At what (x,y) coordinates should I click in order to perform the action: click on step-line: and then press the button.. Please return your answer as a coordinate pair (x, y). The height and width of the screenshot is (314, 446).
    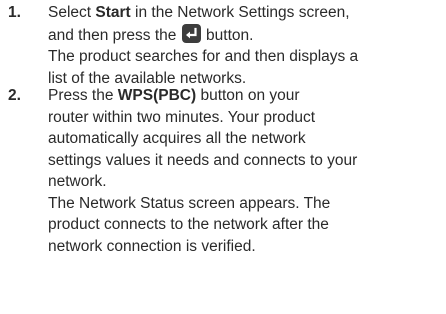
    Looking at the image, I should click on (245, 35).